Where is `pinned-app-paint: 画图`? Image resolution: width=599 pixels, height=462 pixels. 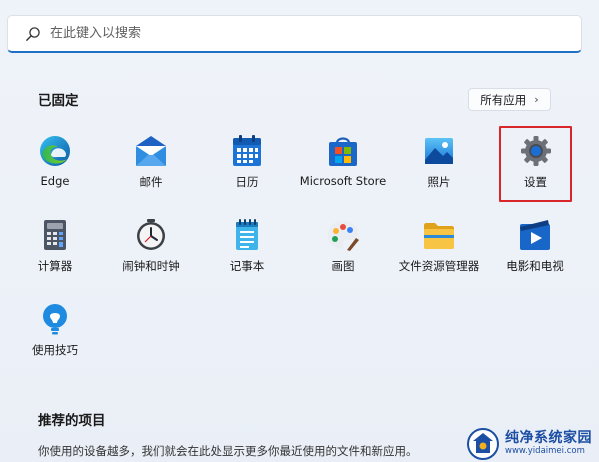
pinned-app-paint: 画图 is located at coordinates (343, 248).